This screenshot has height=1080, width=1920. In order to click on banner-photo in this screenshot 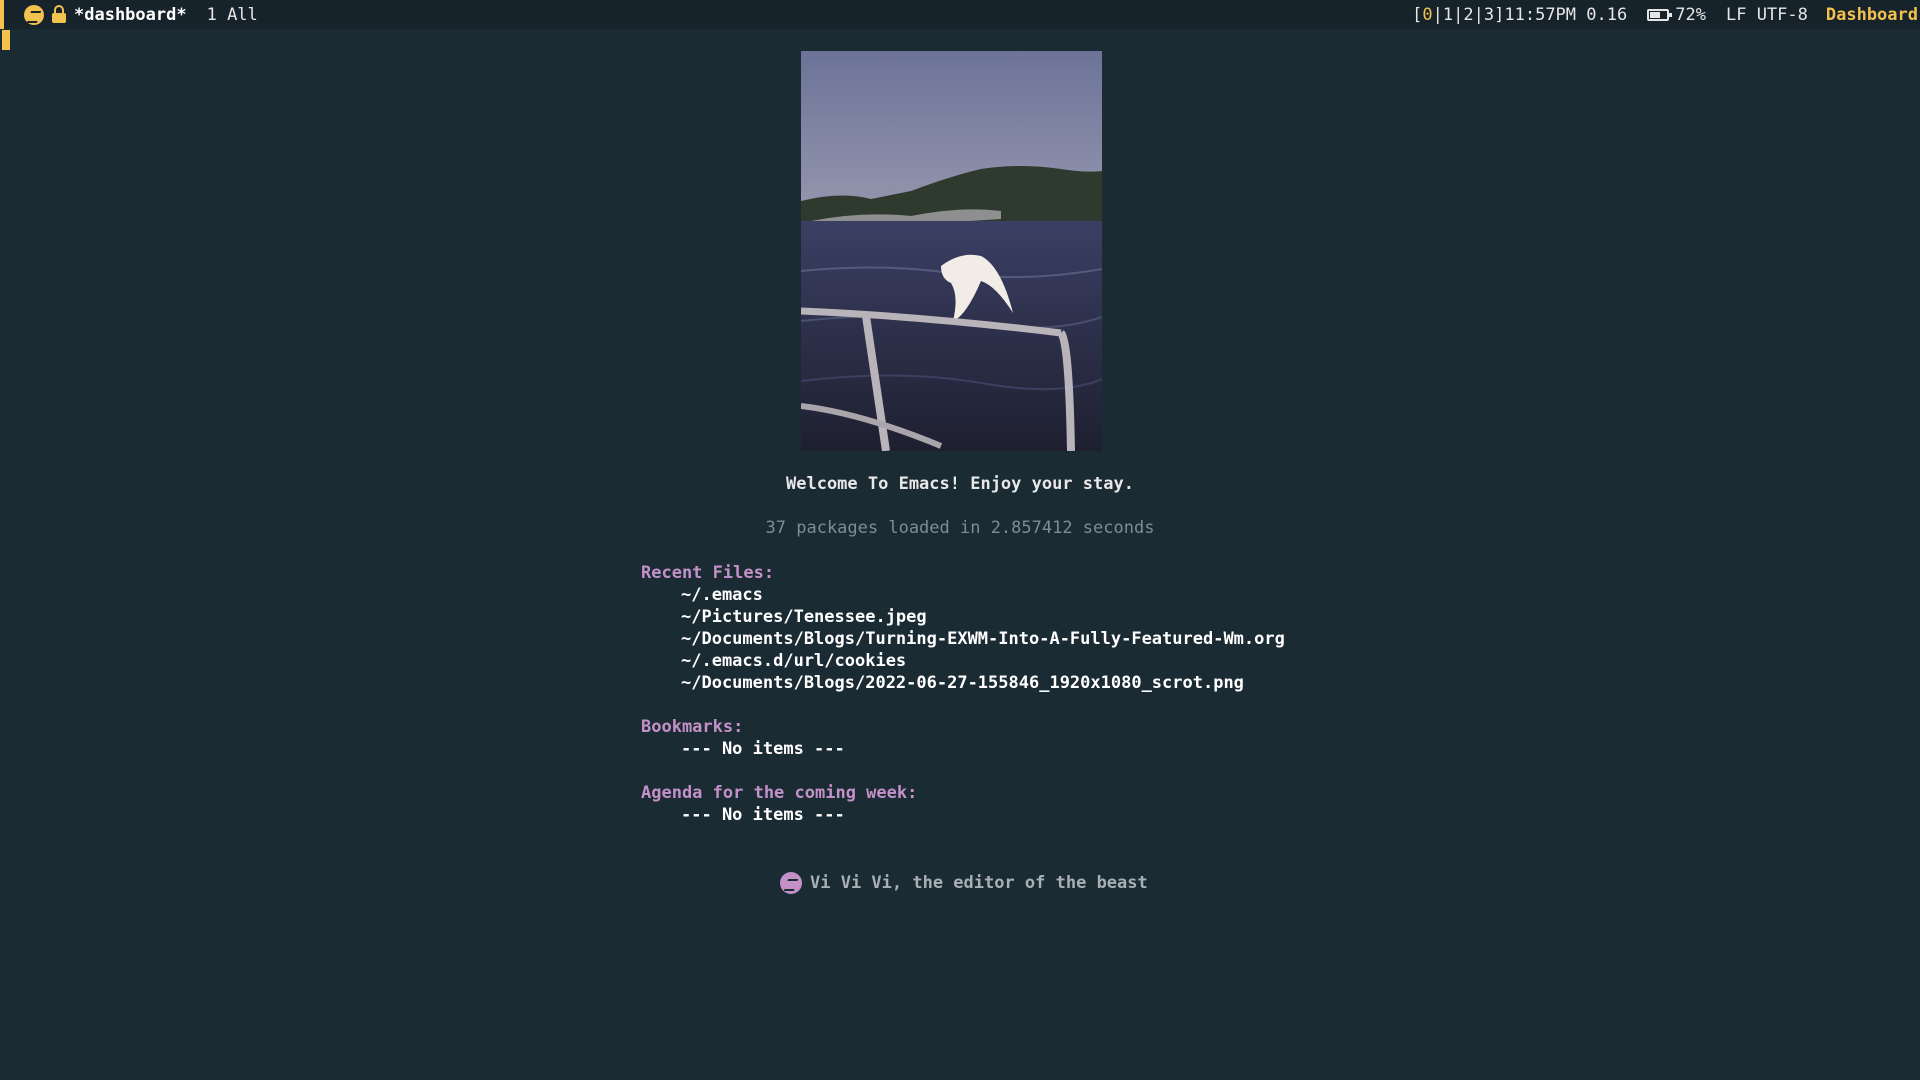, I will do `click(951, 251)`.